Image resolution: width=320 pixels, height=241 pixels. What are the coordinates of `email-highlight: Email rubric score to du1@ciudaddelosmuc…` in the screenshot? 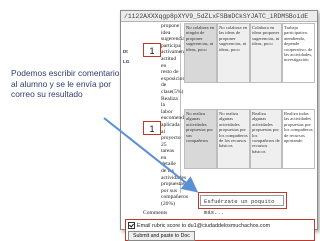 It's located at (220, 230).